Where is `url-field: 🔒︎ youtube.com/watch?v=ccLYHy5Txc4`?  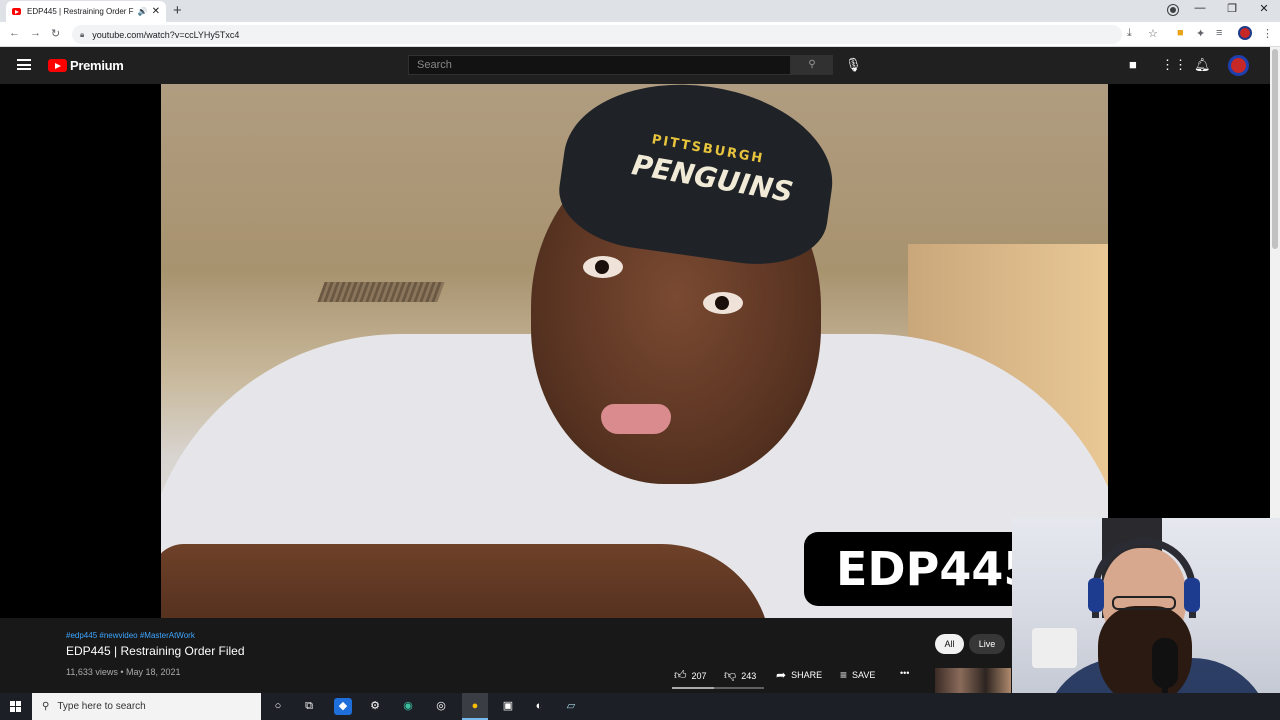 url-field: 🔒︎ youtube.com/watch?v=ccLYHy5Txc4 is located at coordinates (597, 34).